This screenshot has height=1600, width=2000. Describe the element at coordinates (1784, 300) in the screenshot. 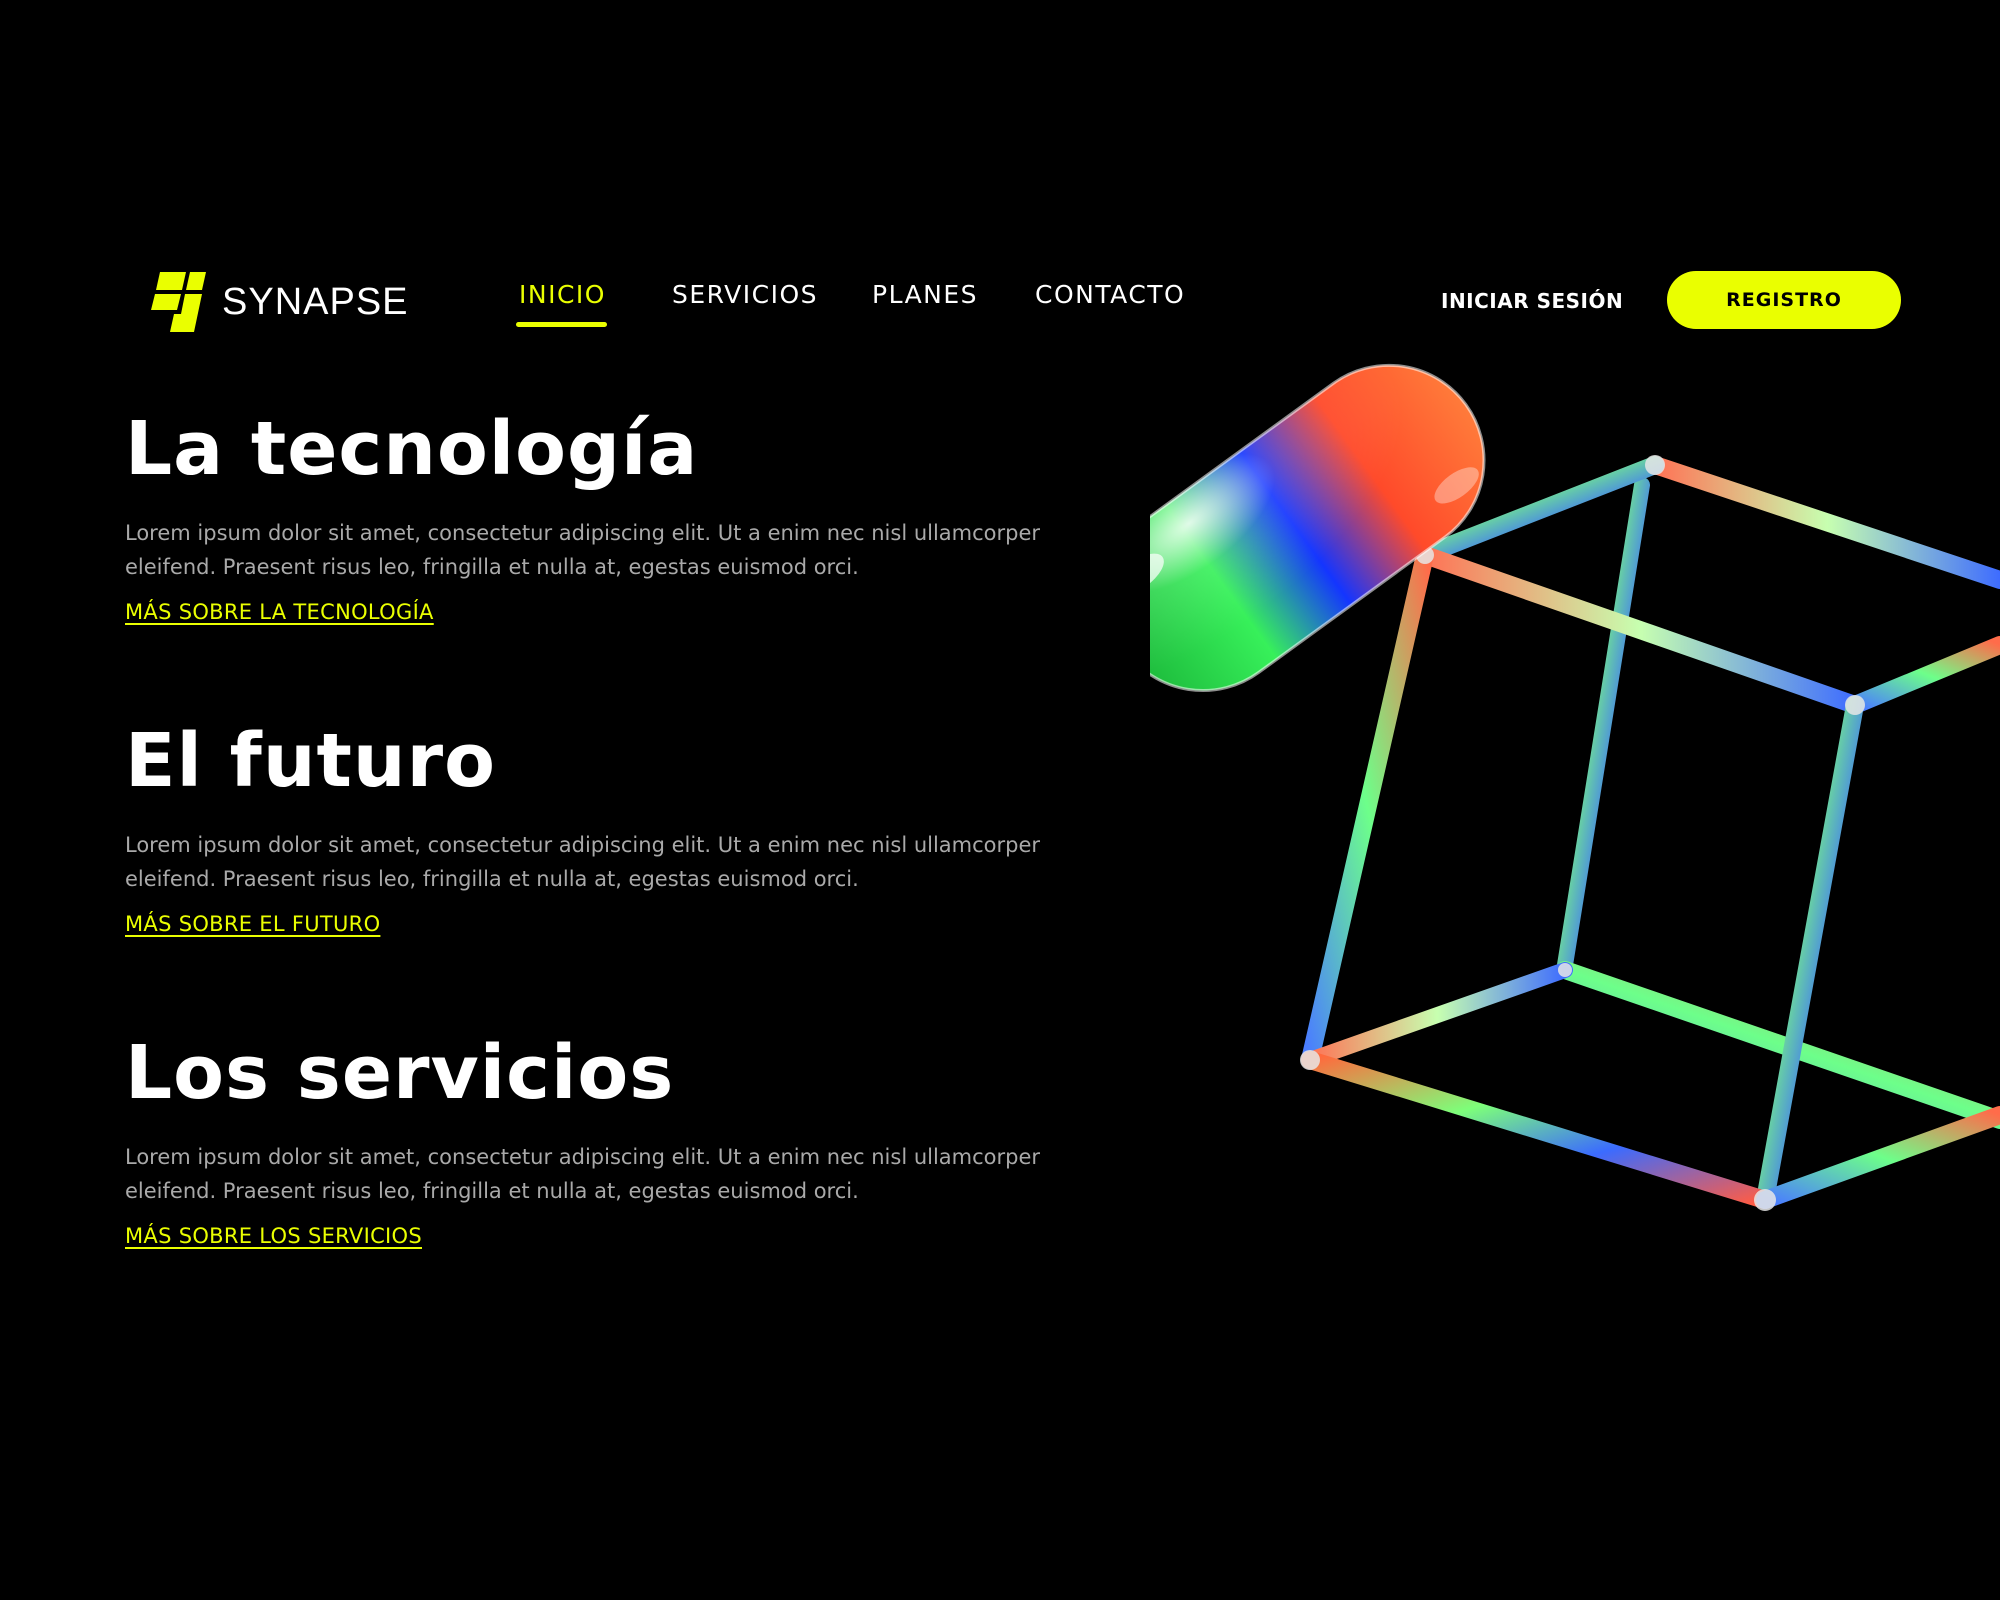

I see `register-button: REGISTRO` at that location.